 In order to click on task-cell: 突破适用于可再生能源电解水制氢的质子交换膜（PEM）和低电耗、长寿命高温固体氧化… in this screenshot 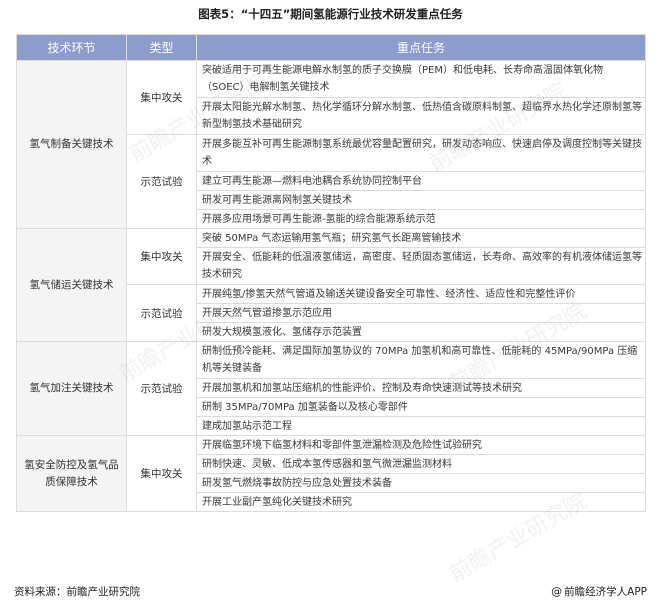, I will do `click(421, 79)`.